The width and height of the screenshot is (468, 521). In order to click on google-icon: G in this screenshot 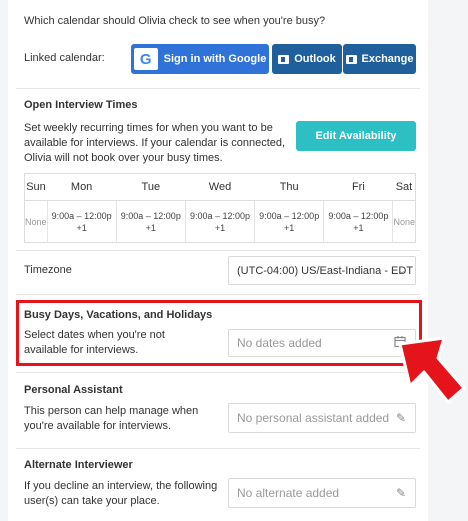, I will do `click(145, 59)`.